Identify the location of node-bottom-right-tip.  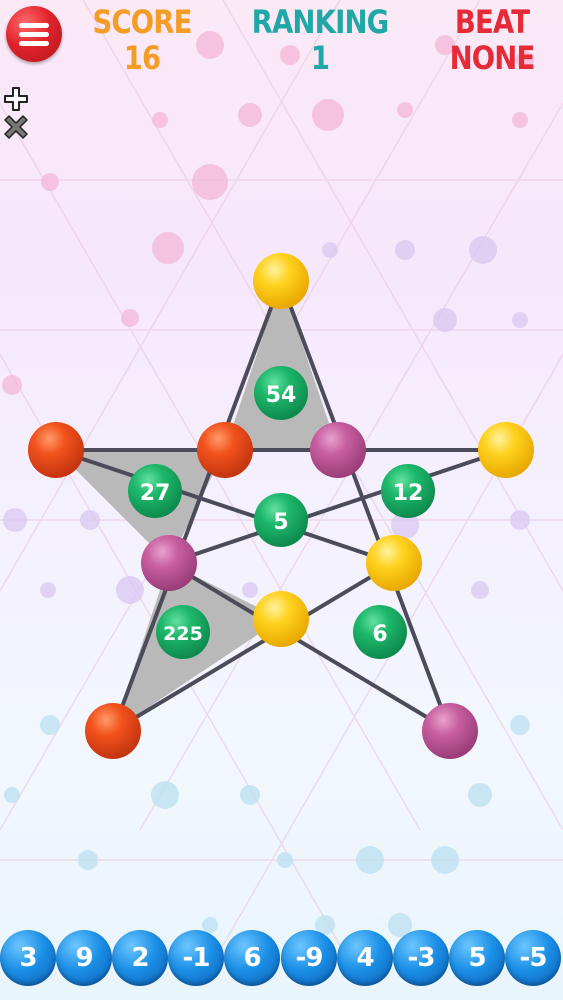
(450, 731).